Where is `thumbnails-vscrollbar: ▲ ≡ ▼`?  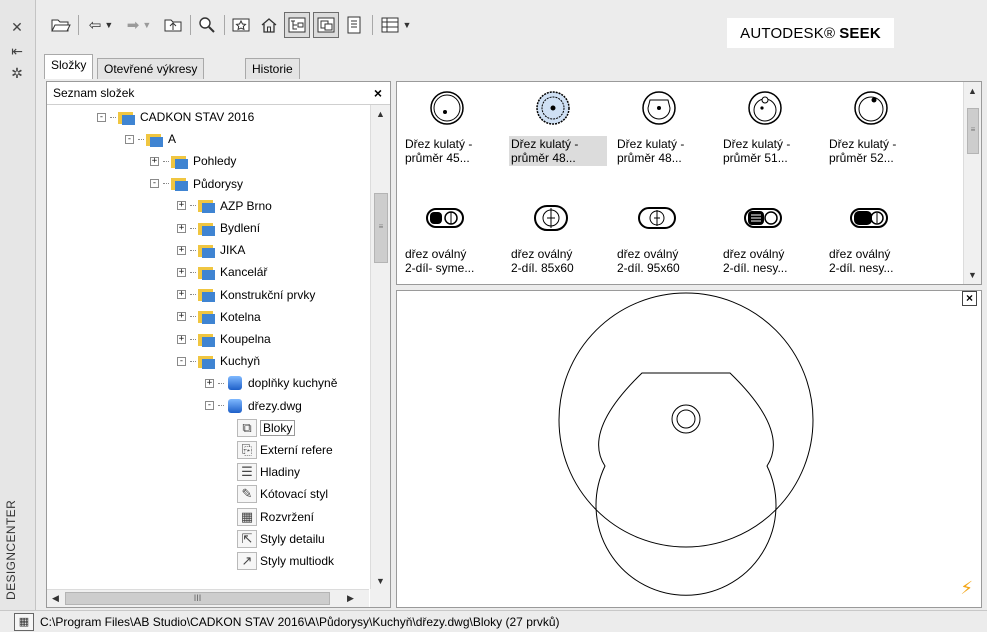 thumbnails-vscrollbar: ▲ ≡ ▼ is located at coordinates (972, 183).